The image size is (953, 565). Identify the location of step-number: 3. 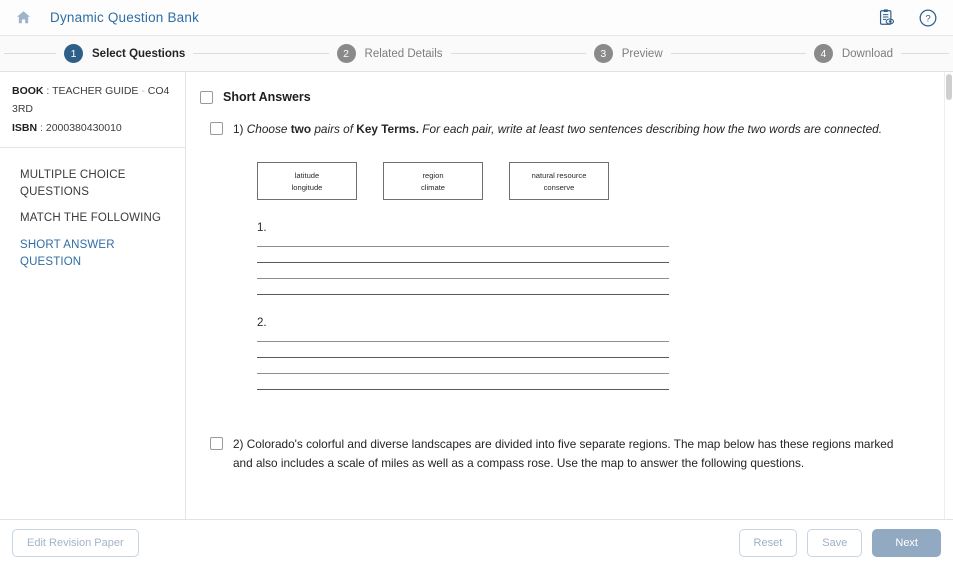
(603, 53).